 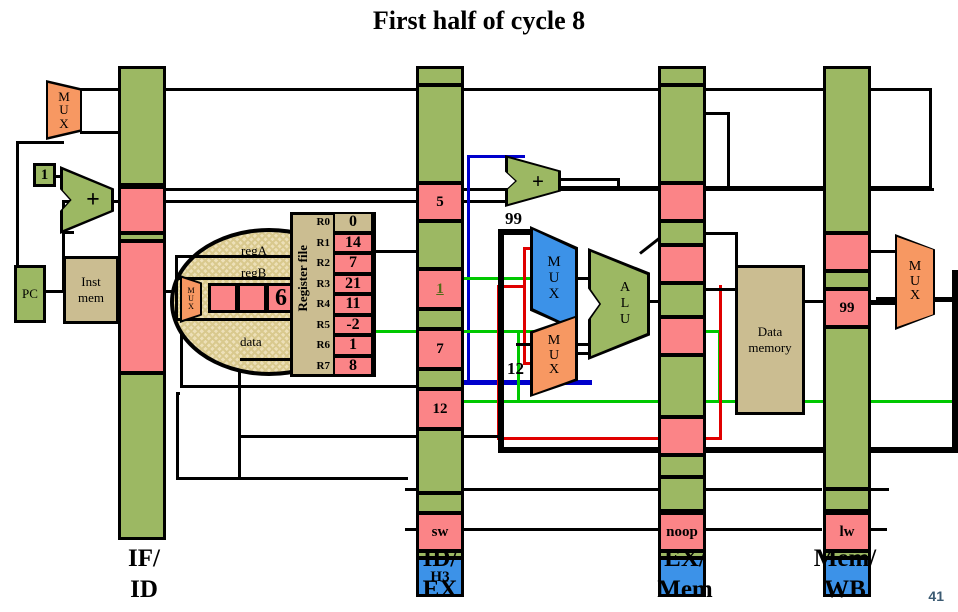 I want to click on if-id-seg-inst-hi, so click(x=142, y=210).